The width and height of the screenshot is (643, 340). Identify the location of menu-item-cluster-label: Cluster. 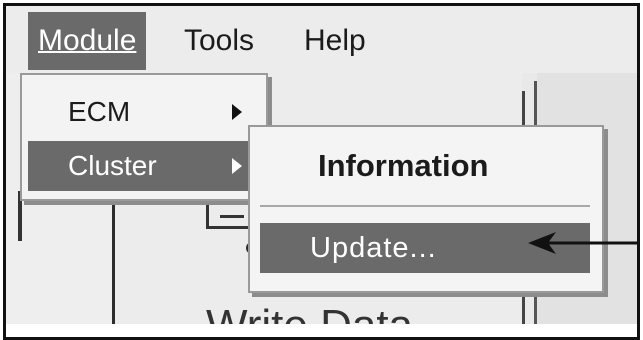
(112, 165).